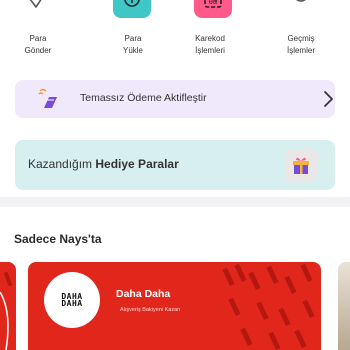 This screenshot has height=350, width=350. I want to click on next-card-peek, so click(344, 306).